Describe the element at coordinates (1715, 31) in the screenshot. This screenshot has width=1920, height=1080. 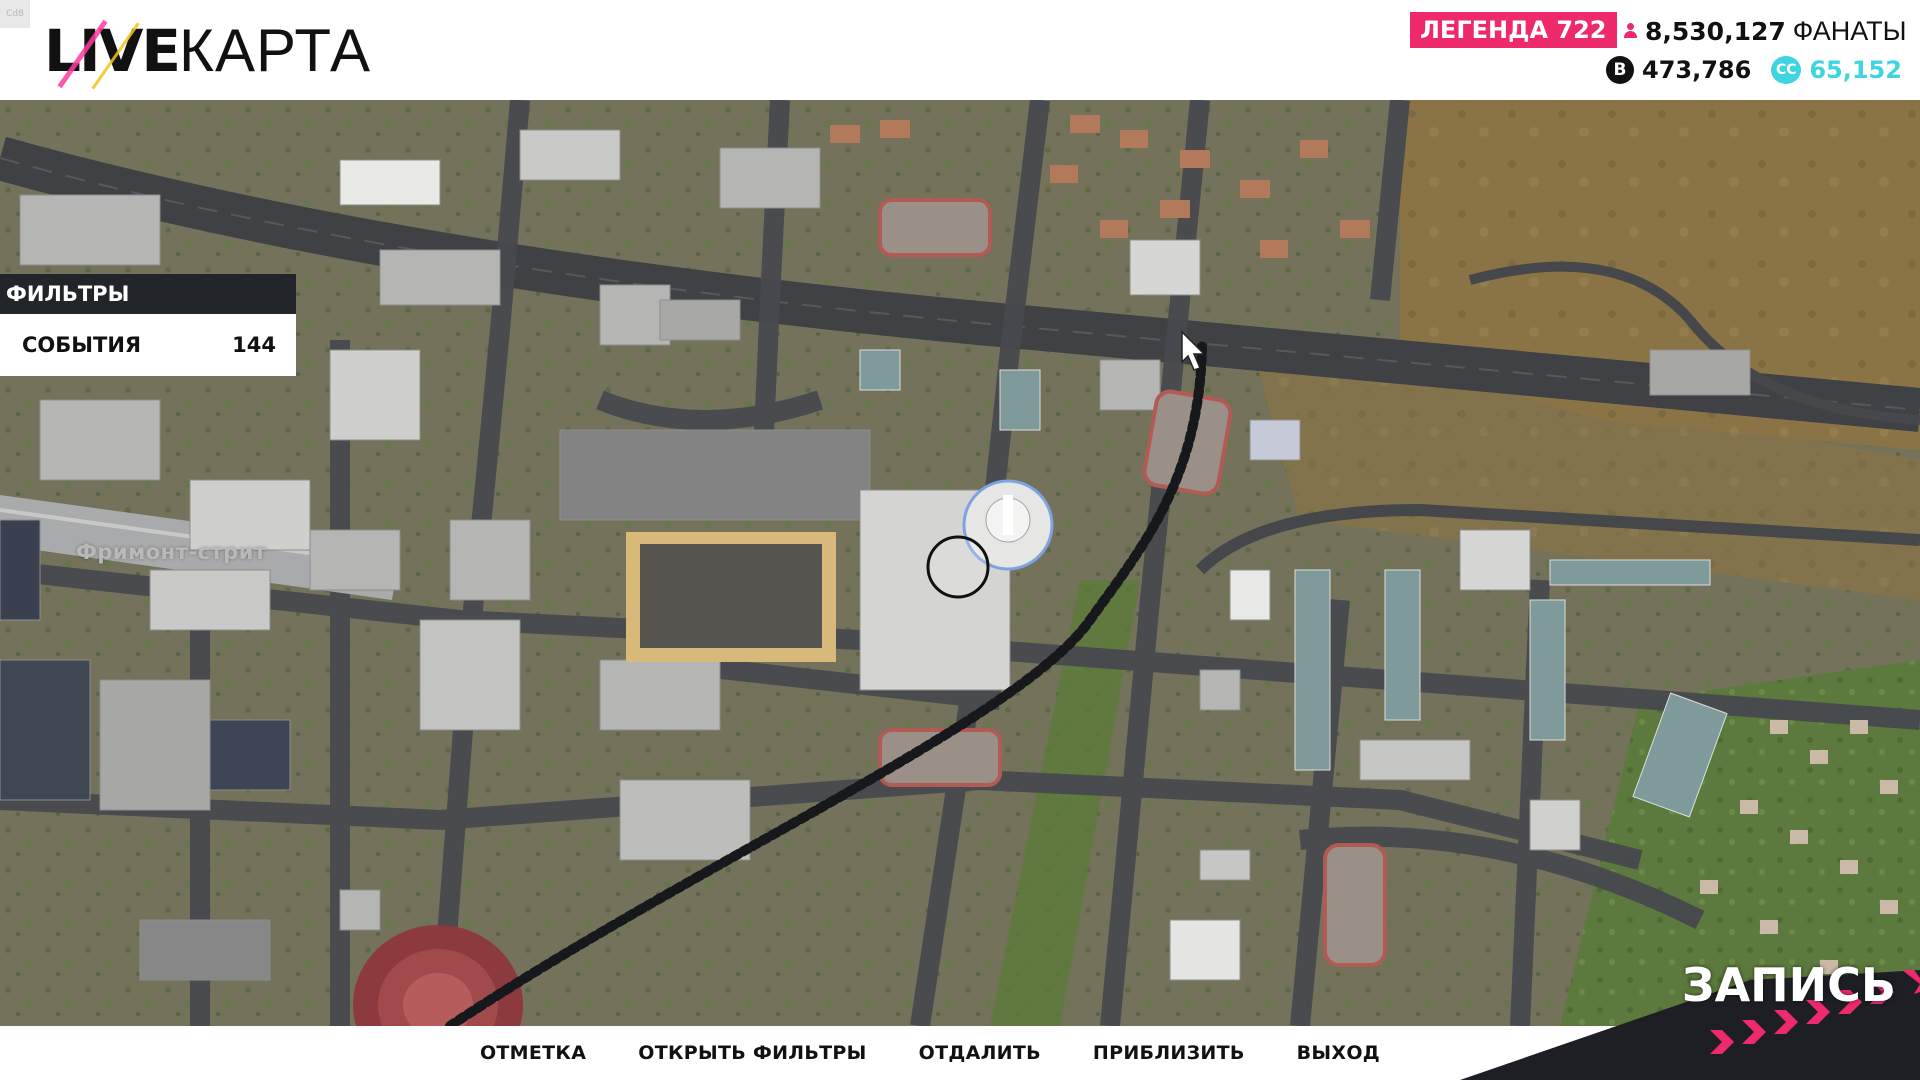
I see `fans-count: 8,530,127` at that location.